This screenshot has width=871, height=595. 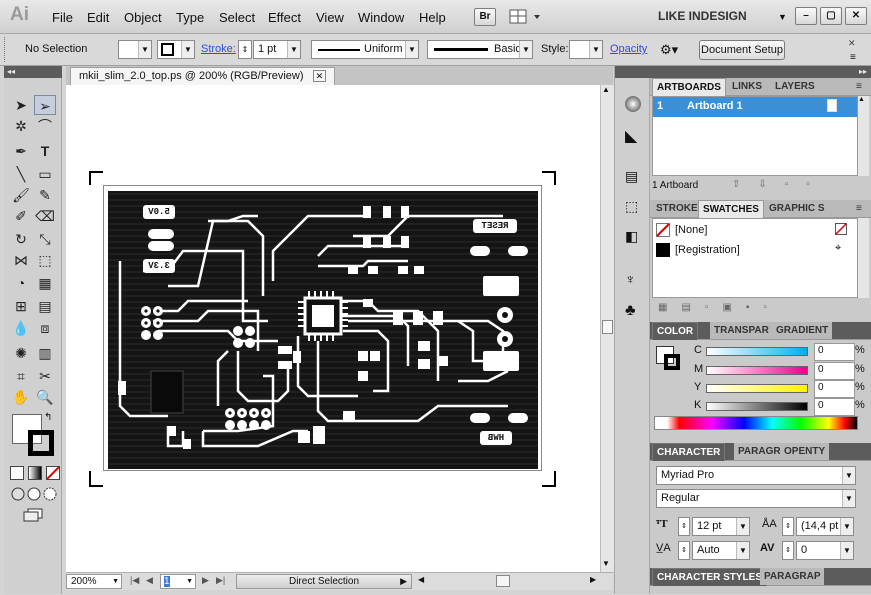 I want to click on zoom-field: 200% ▼, so click(x=94, y=581).